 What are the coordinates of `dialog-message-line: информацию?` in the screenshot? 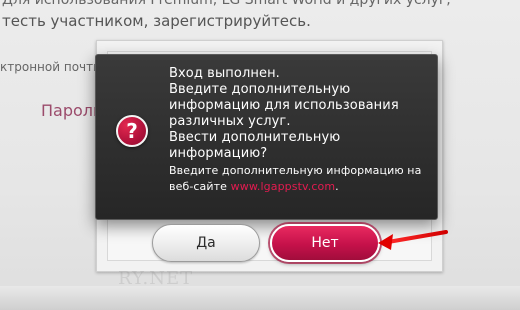 It's located at (218, 153).